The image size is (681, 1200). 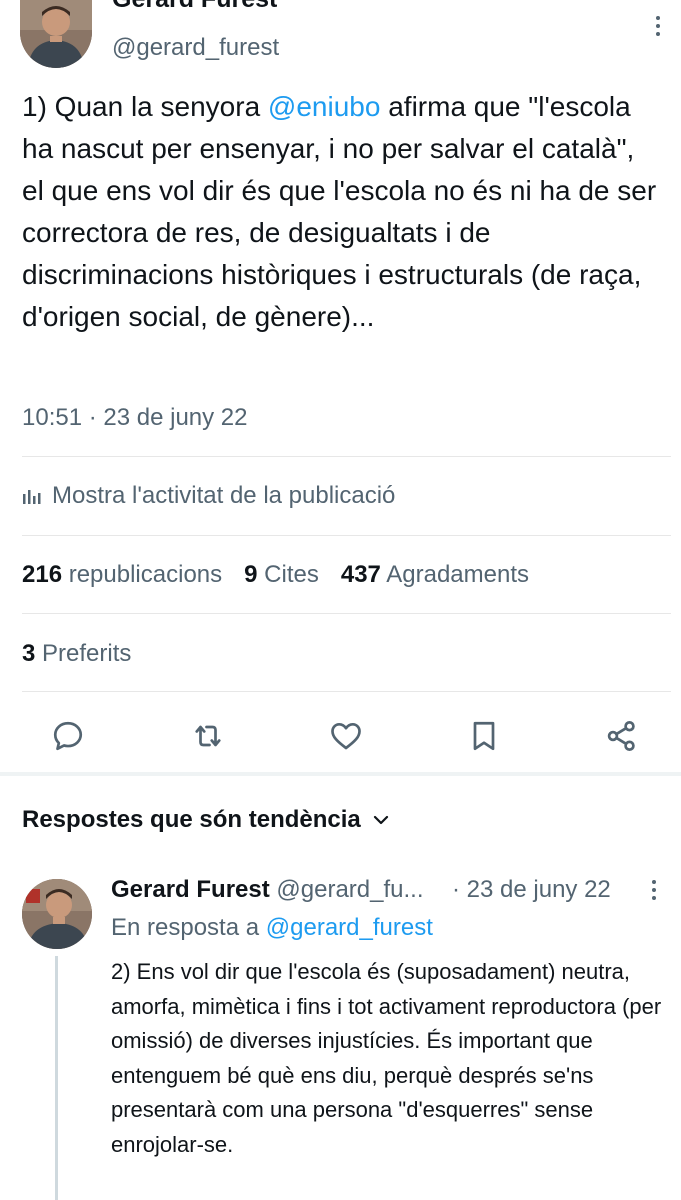 I want to click on share-icon, so click(x=621, y=736).